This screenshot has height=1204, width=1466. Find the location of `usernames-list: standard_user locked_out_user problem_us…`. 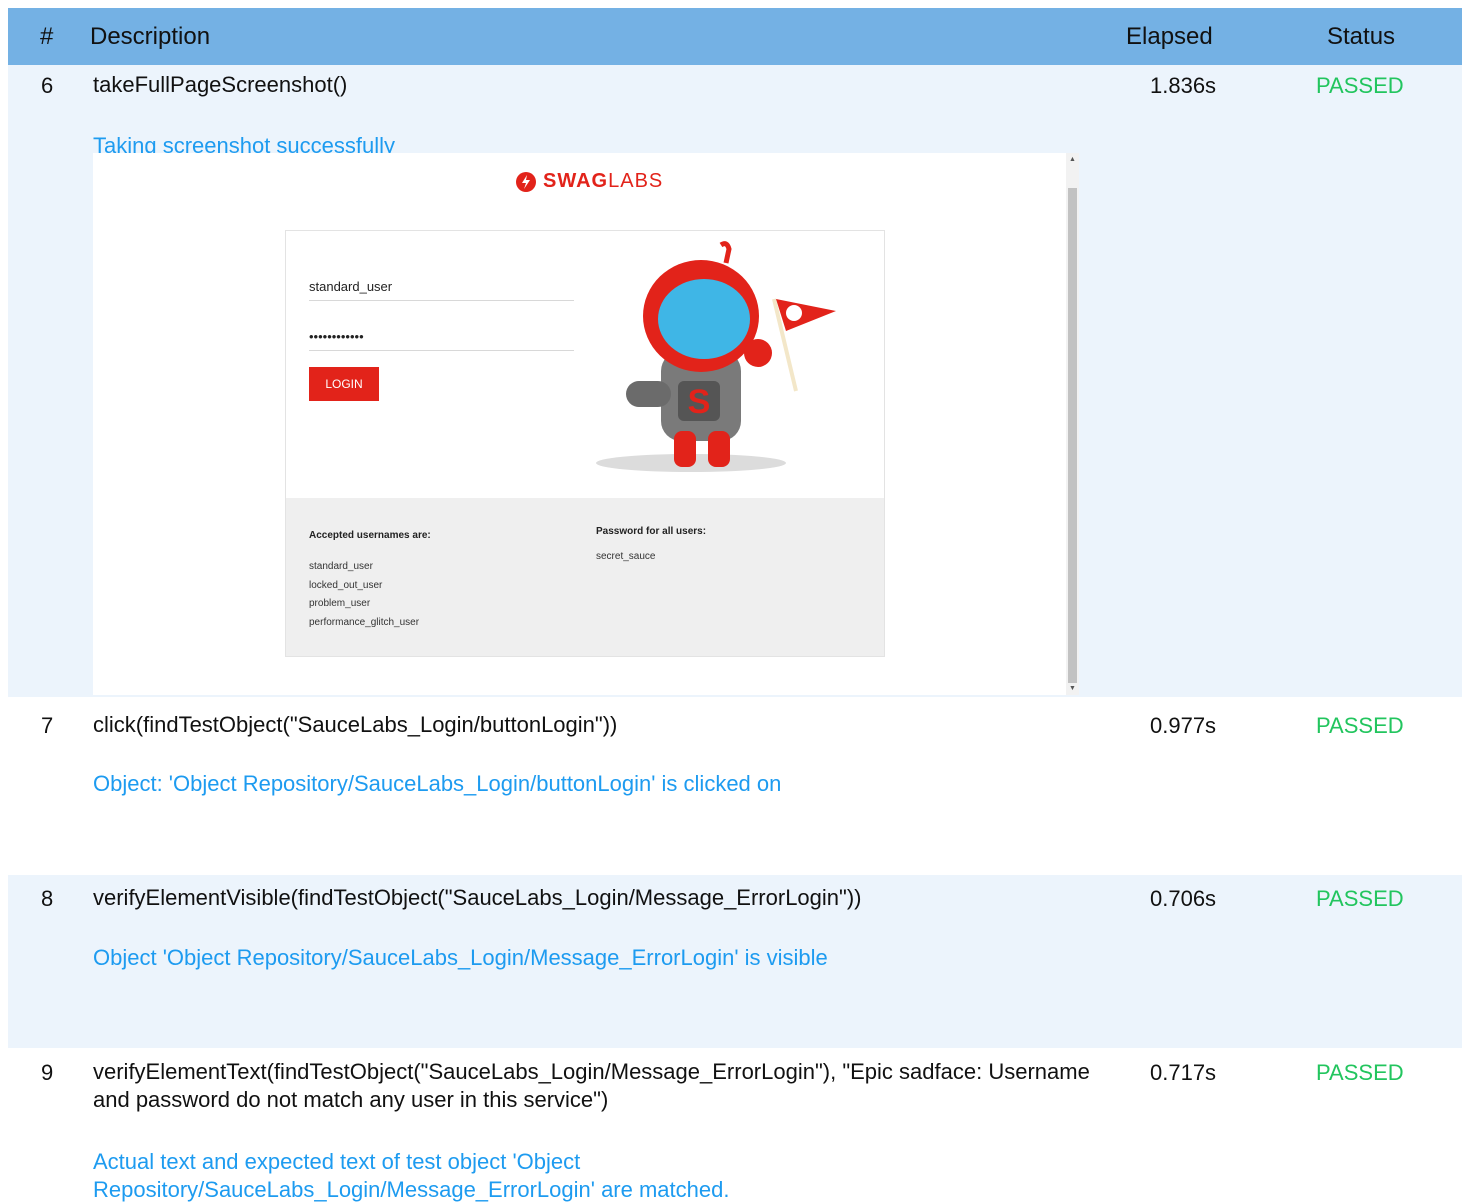

usernames-list: standard_user locked_out_user problem_us… is located at coordinates (364, 595).